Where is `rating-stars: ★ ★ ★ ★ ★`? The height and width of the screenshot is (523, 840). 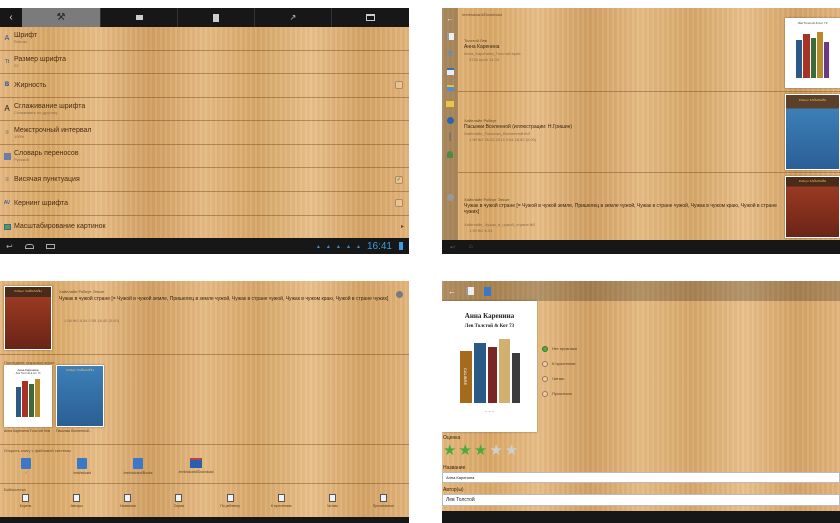
rating-stars: ★ ★ ★ ★ ★ is located at coordinates (480, 451).